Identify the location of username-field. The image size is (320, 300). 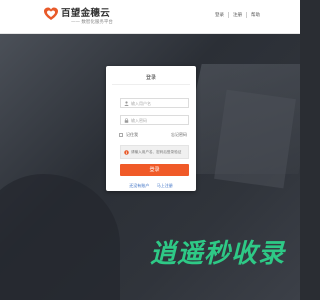
(154, 103).